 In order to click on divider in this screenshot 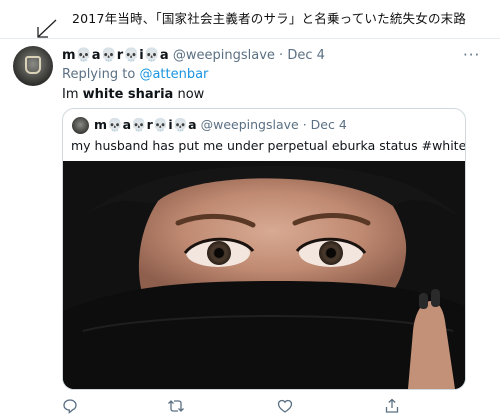, I will do `click(250, 38)`.